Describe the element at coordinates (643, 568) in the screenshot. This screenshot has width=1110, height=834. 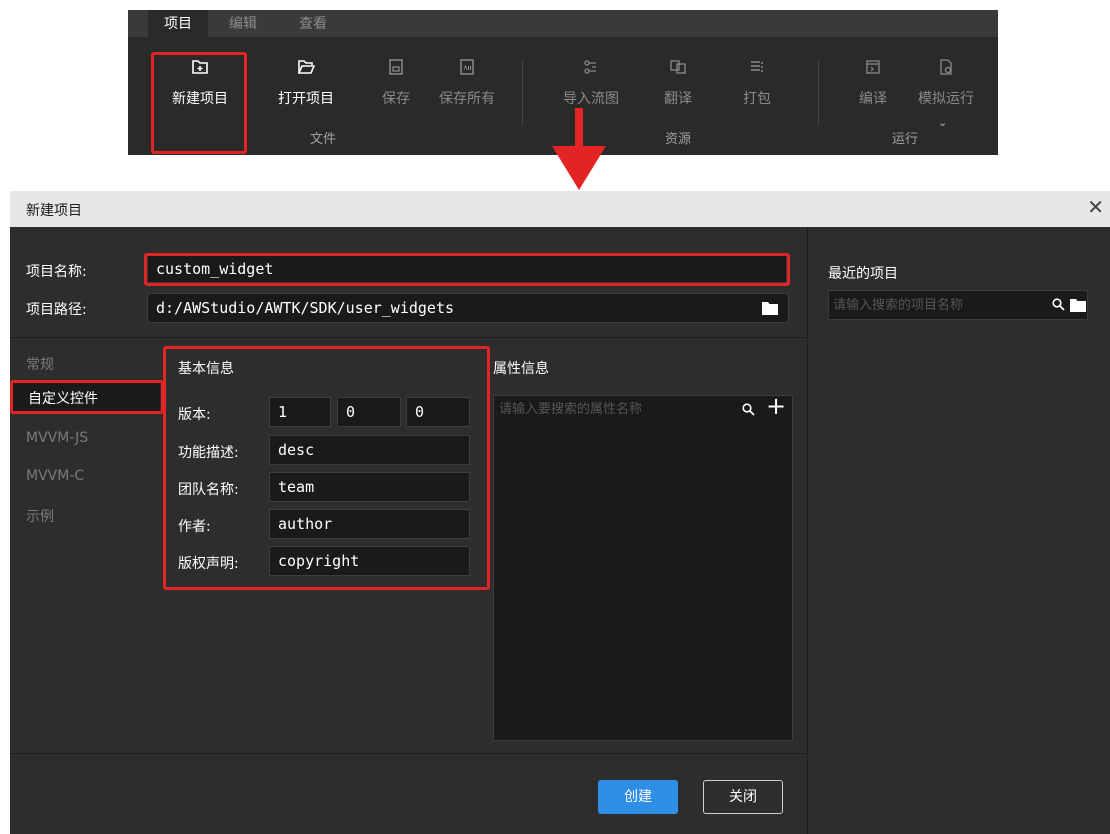
I see `property-list` at that location.